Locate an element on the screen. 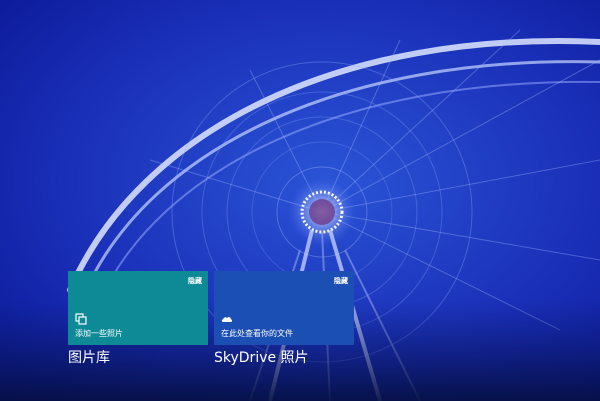  pictures-library-tile: 隐藏 添加一些照片 is located at coordinates (138, 308).